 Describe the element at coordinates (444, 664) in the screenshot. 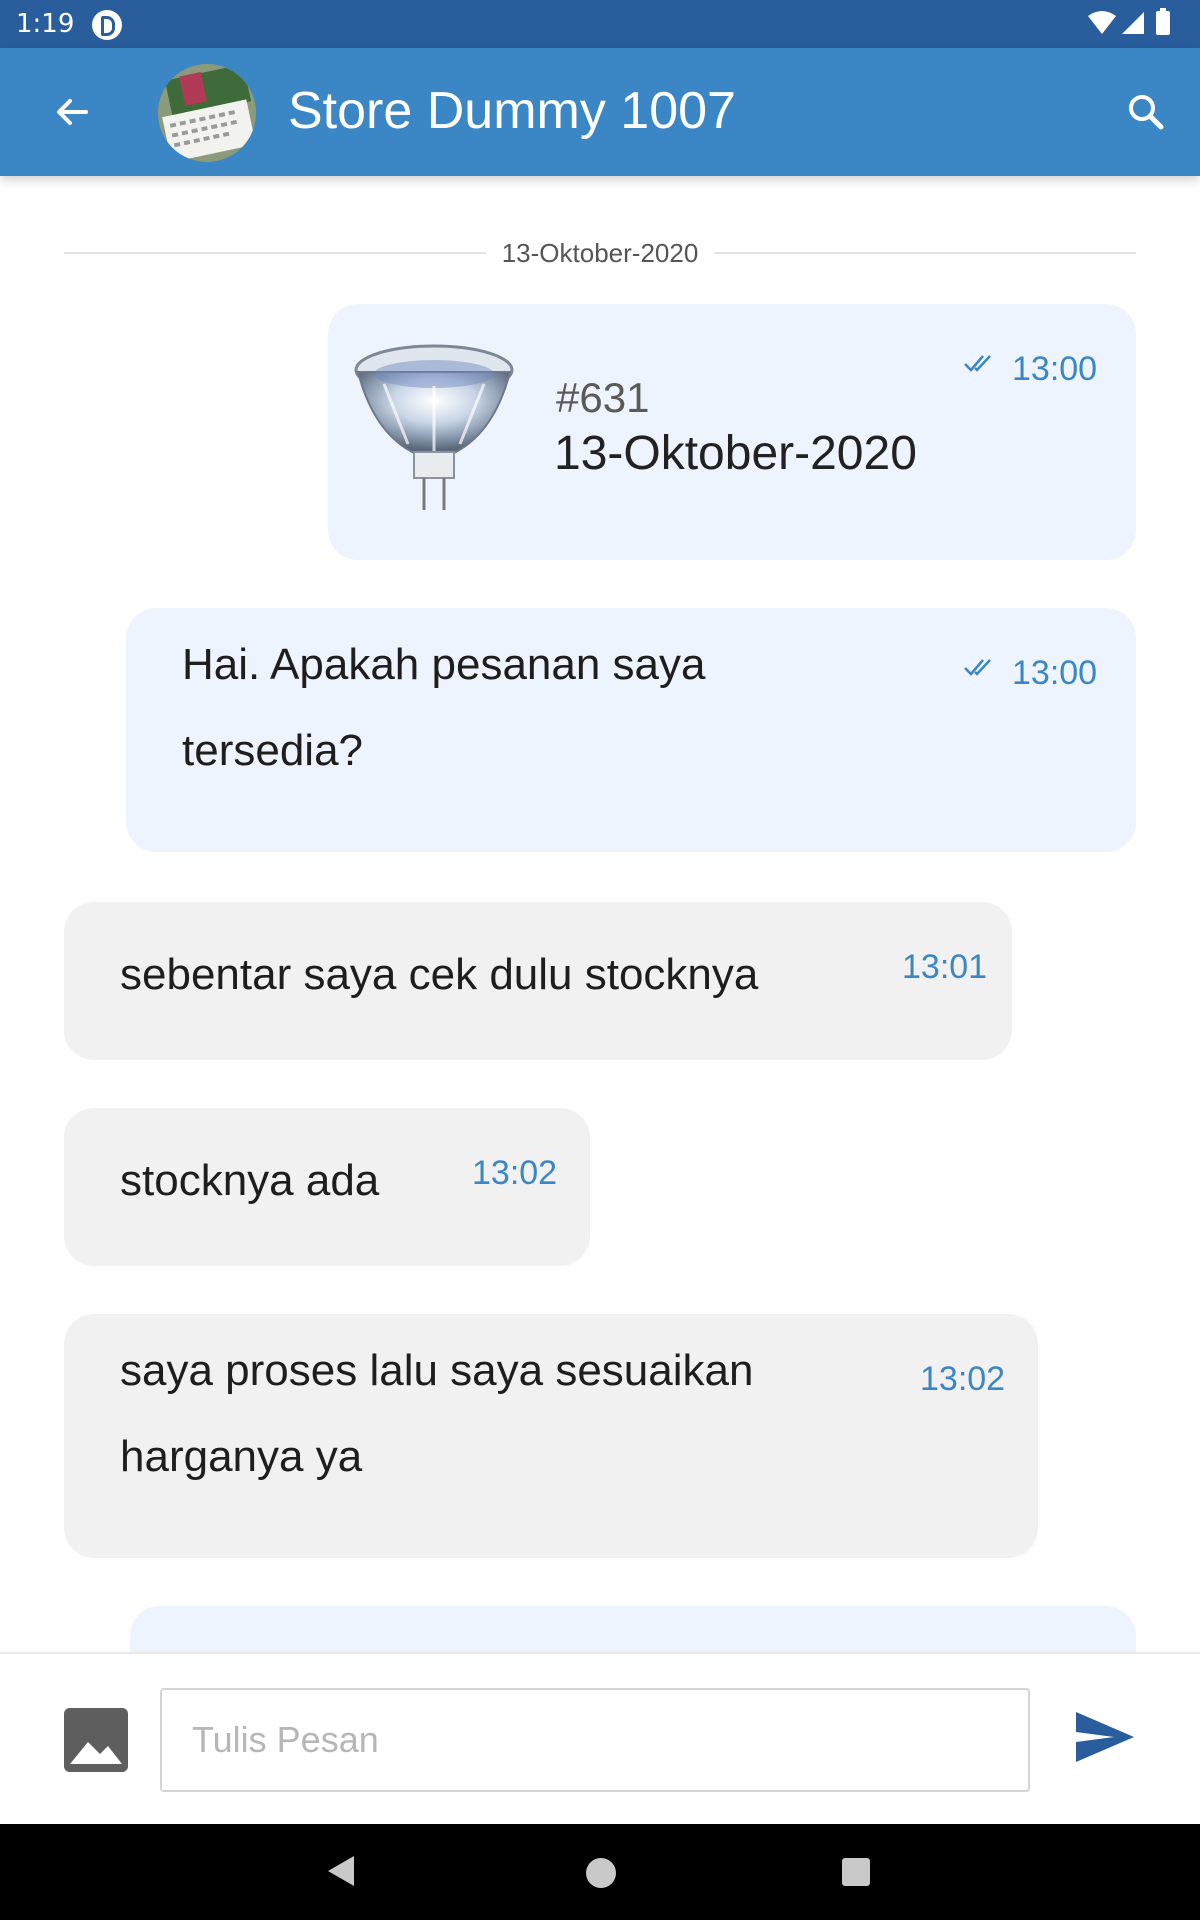

I see `message-text-line: Hai. Apakah pesanan saya` at that location.